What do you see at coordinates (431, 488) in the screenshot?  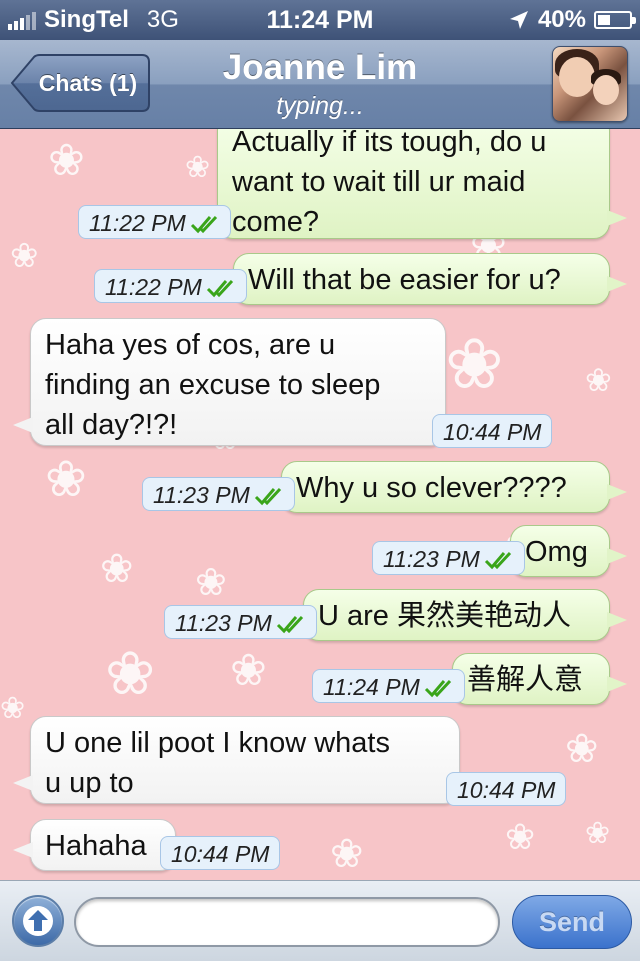 I see `message-line: Why u so clever????` at bounding box center [431, 488].